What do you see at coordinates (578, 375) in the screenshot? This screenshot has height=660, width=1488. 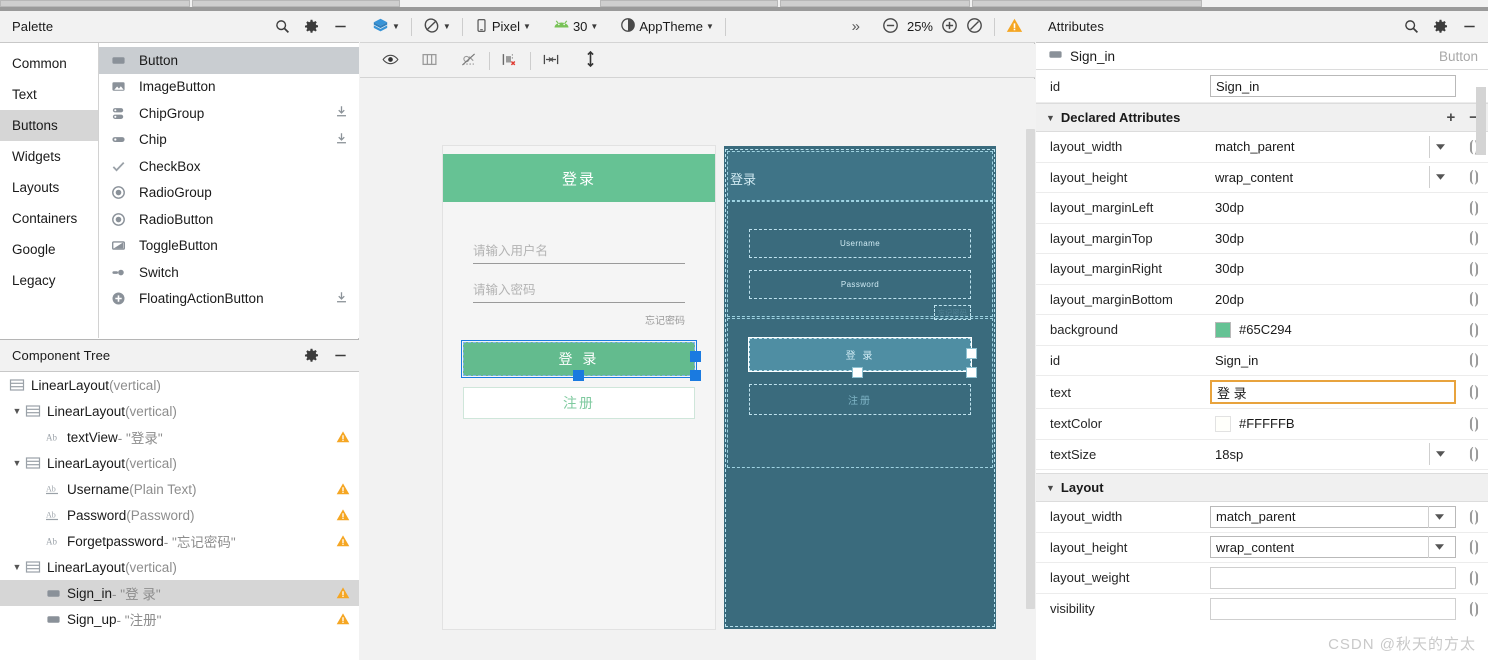 I see `resize-handle-bottom` at bounding box center [578, 375].